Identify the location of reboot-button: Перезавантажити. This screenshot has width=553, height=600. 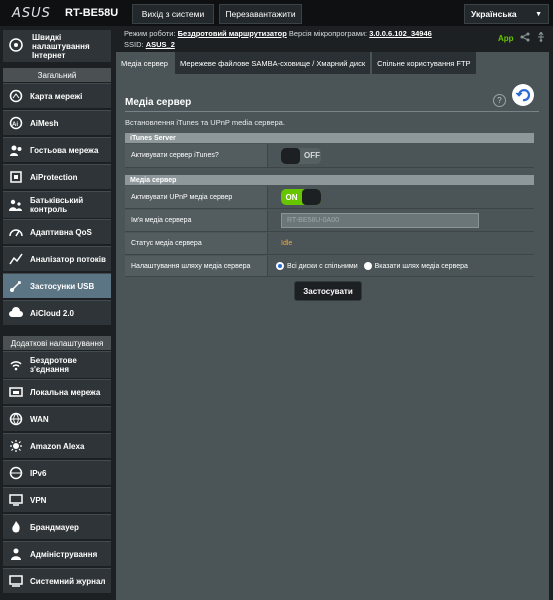
(260, 14).